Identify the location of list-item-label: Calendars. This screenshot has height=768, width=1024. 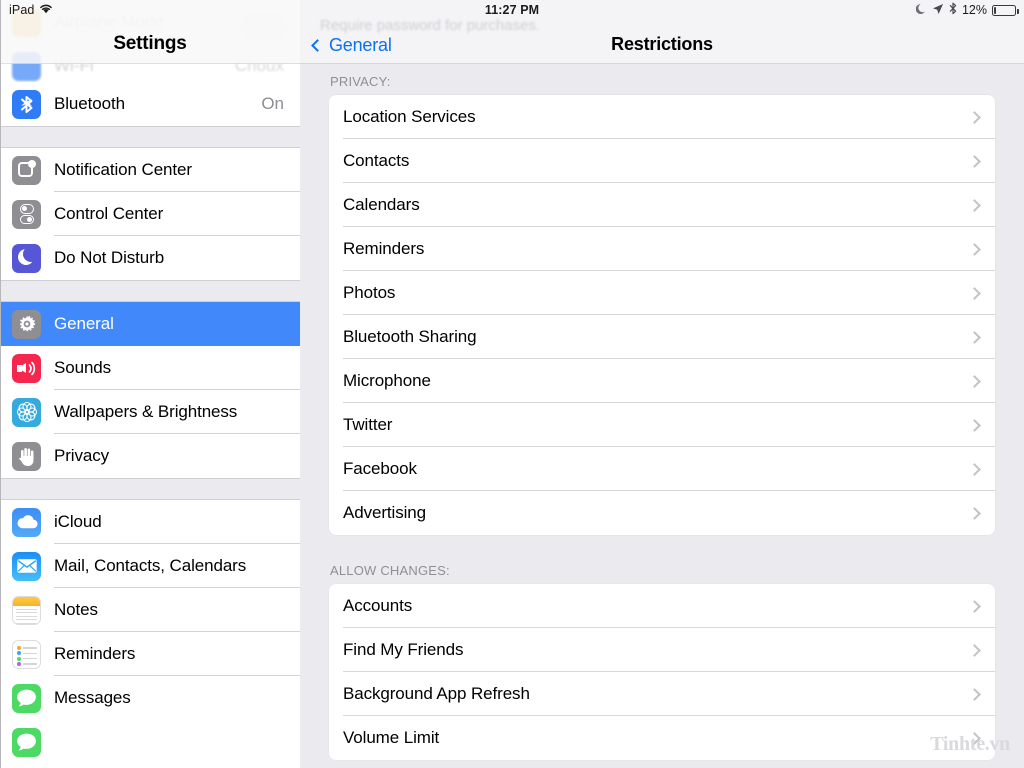
(381, 204).